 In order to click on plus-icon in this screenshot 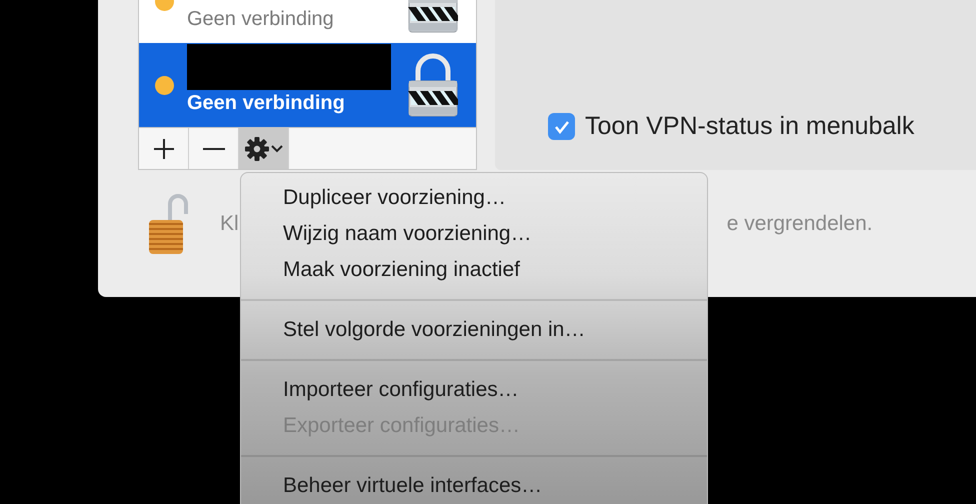, I will do `click(163, 149)`.